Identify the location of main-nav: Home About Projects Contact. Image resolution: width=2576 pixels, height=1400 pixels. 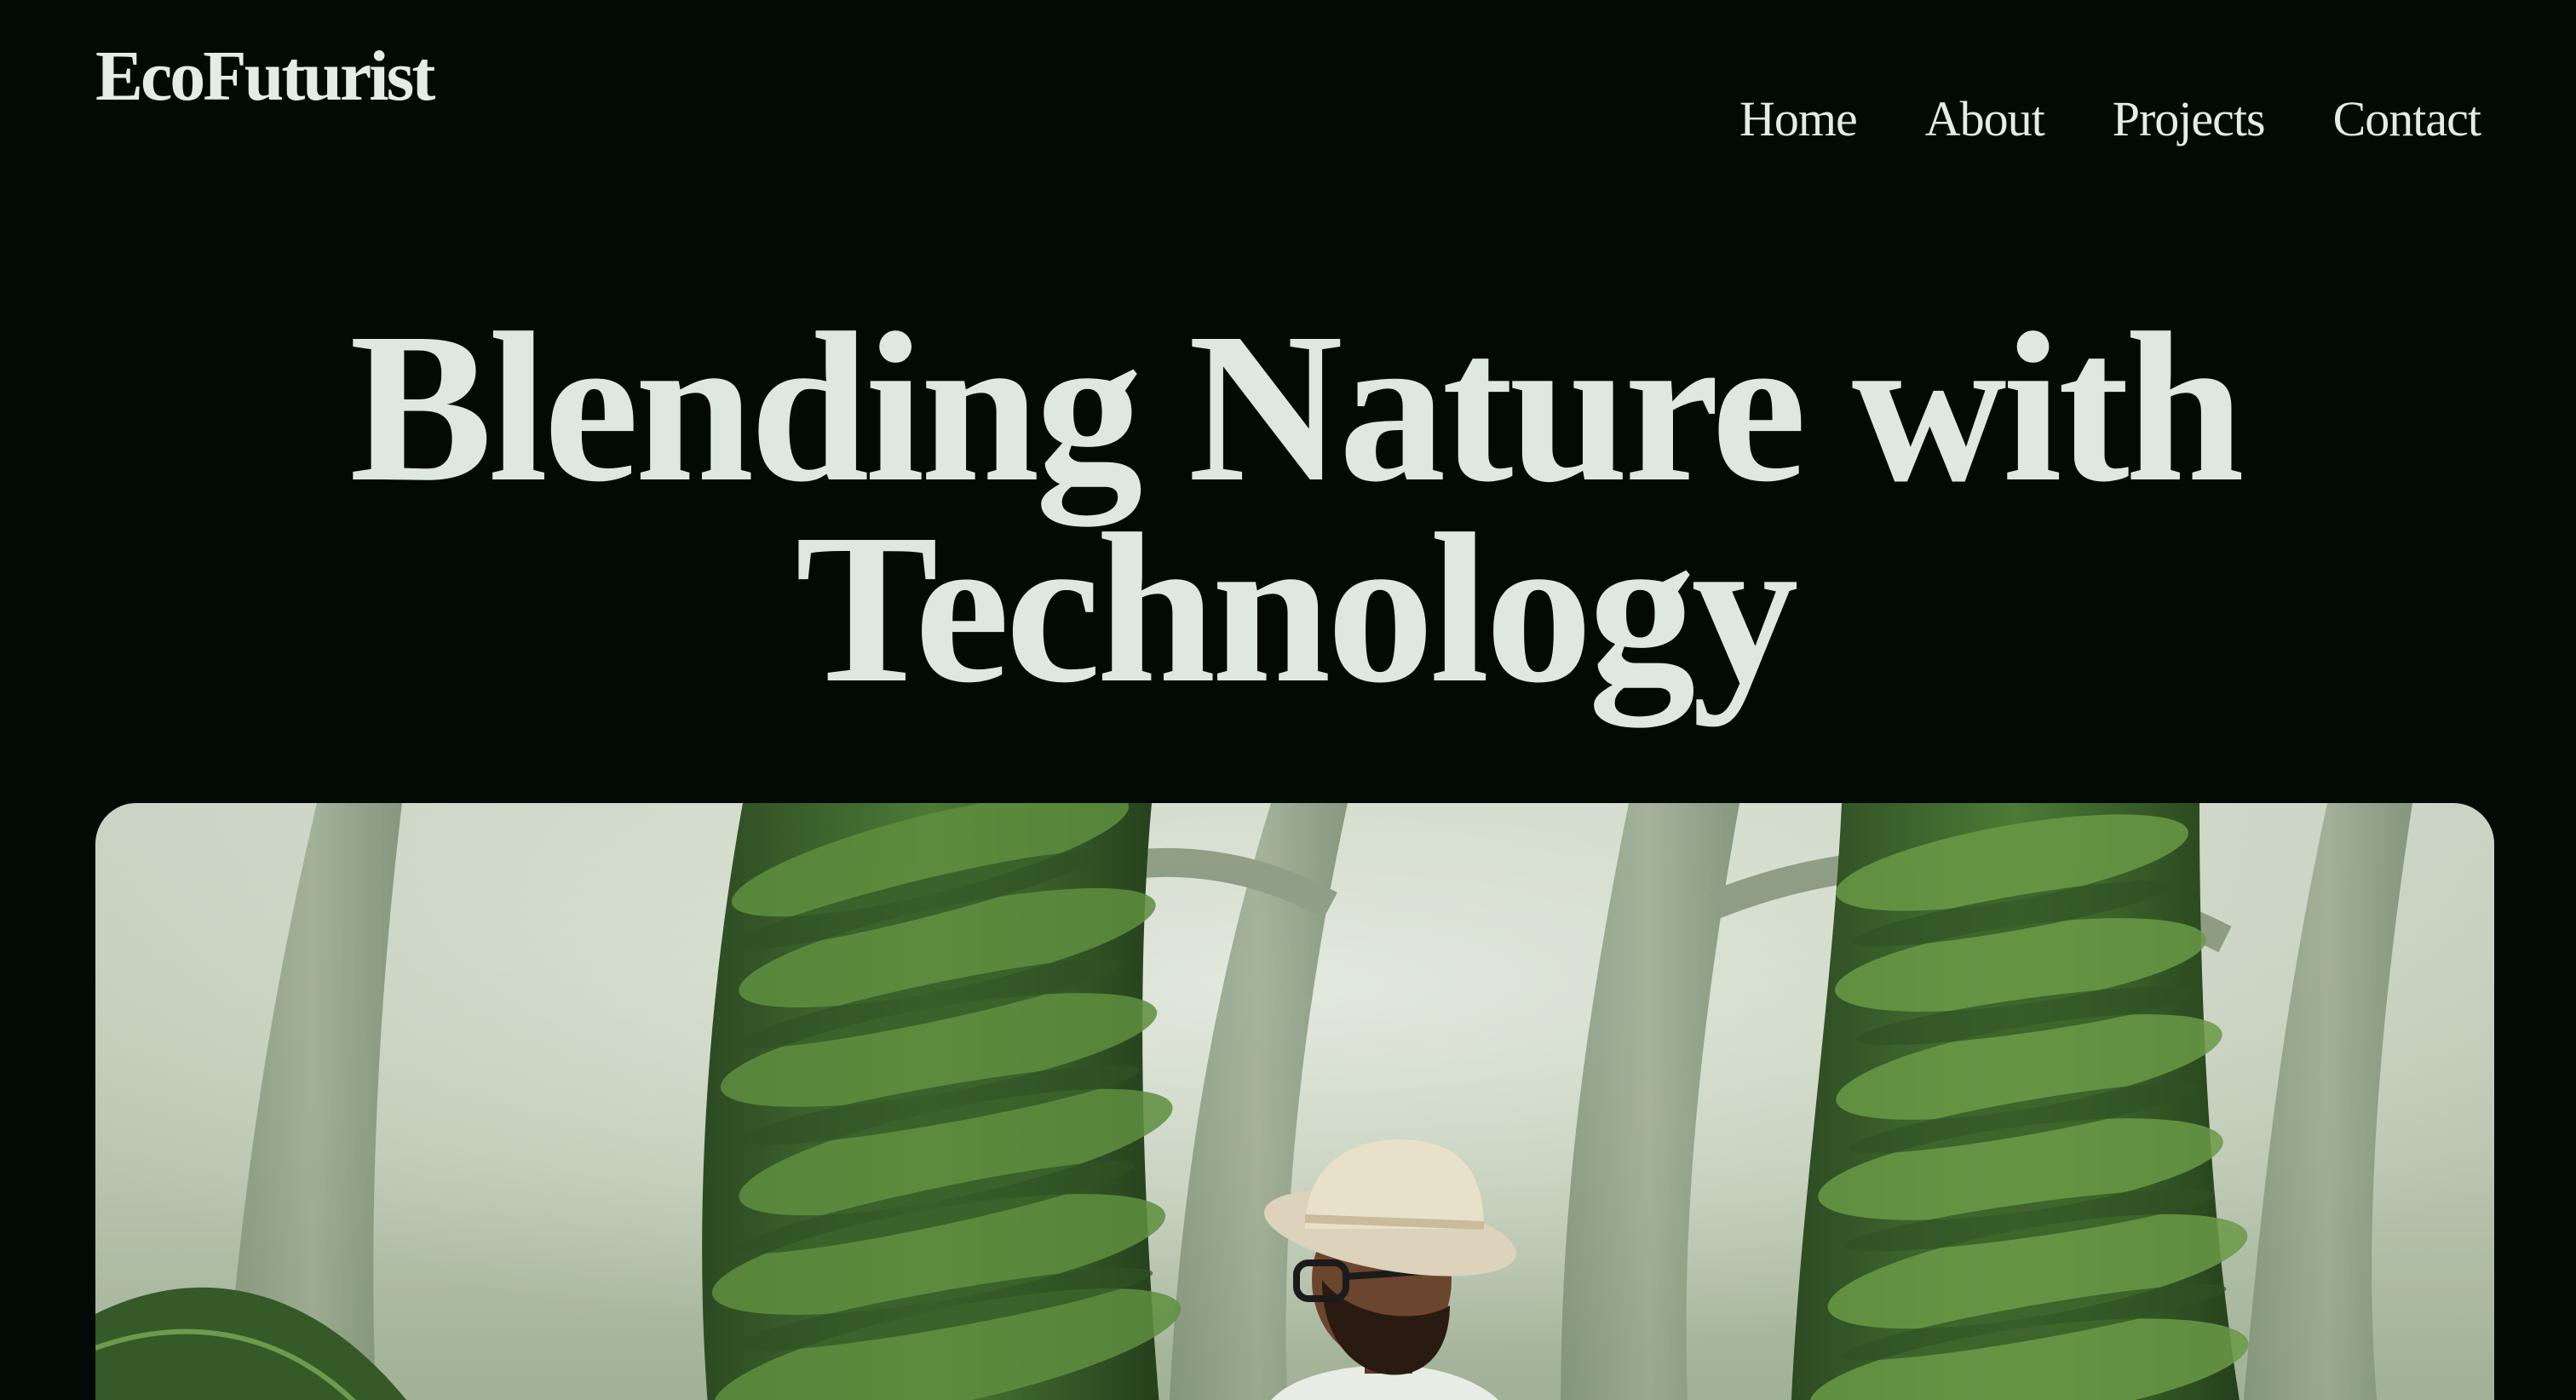
(2110, 119).